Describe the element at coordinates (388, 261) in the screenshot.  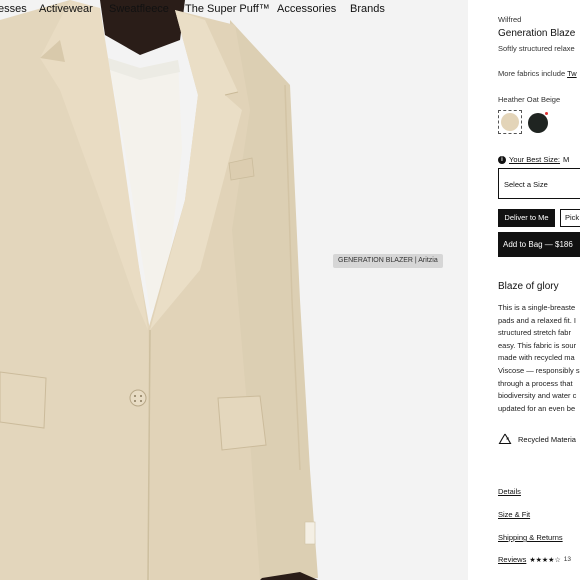
I see `image-tooltip: GENERATION BLAZER | Aritzia` at that location.